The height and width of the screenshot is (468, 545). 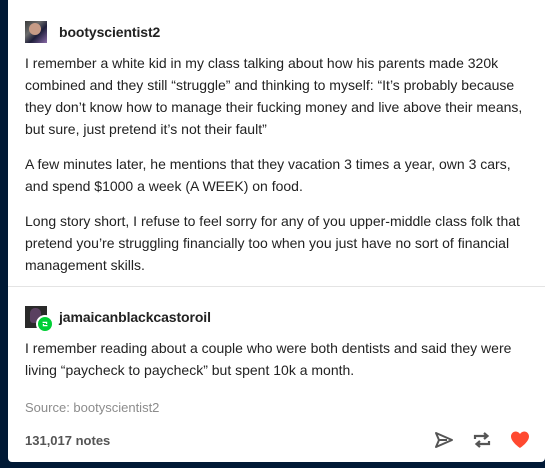 I want to click on heart-icon, so click(x=520, y=440).